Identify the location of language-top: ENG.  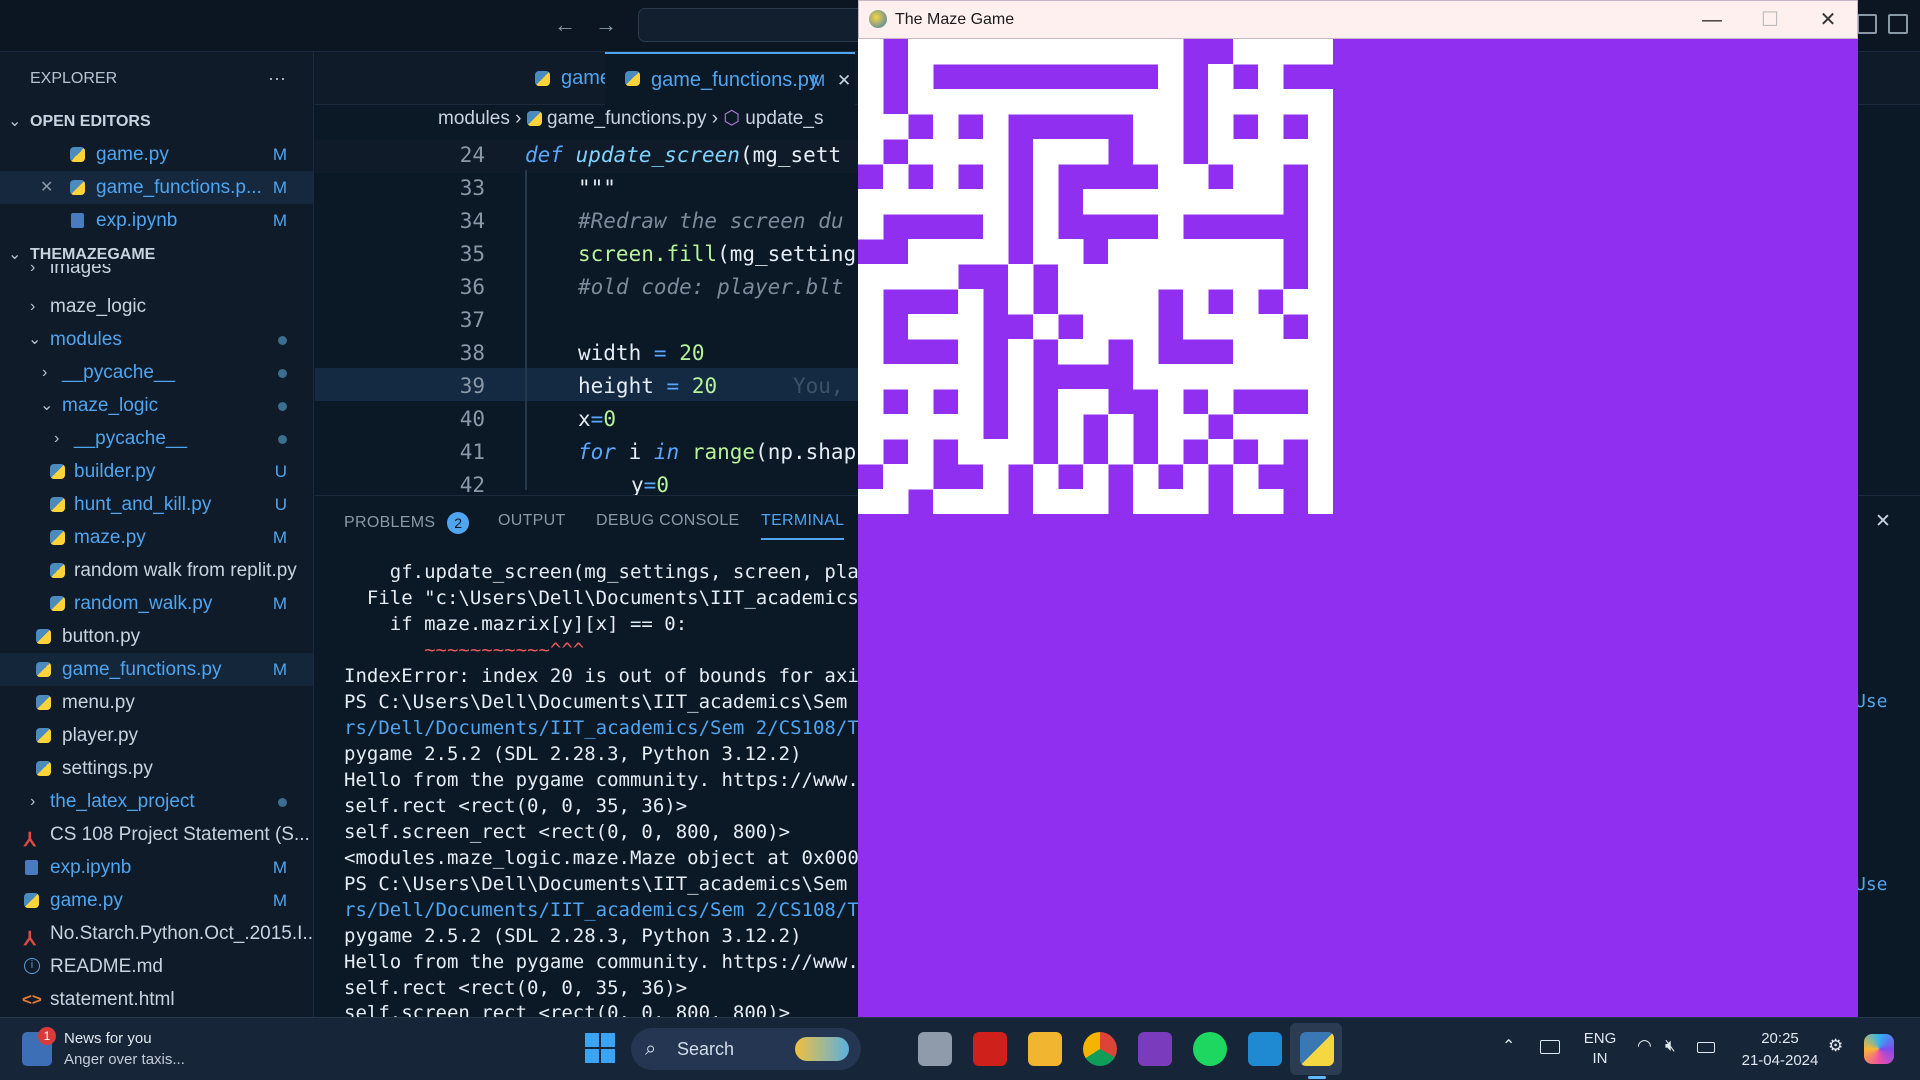
(1600, 1038).